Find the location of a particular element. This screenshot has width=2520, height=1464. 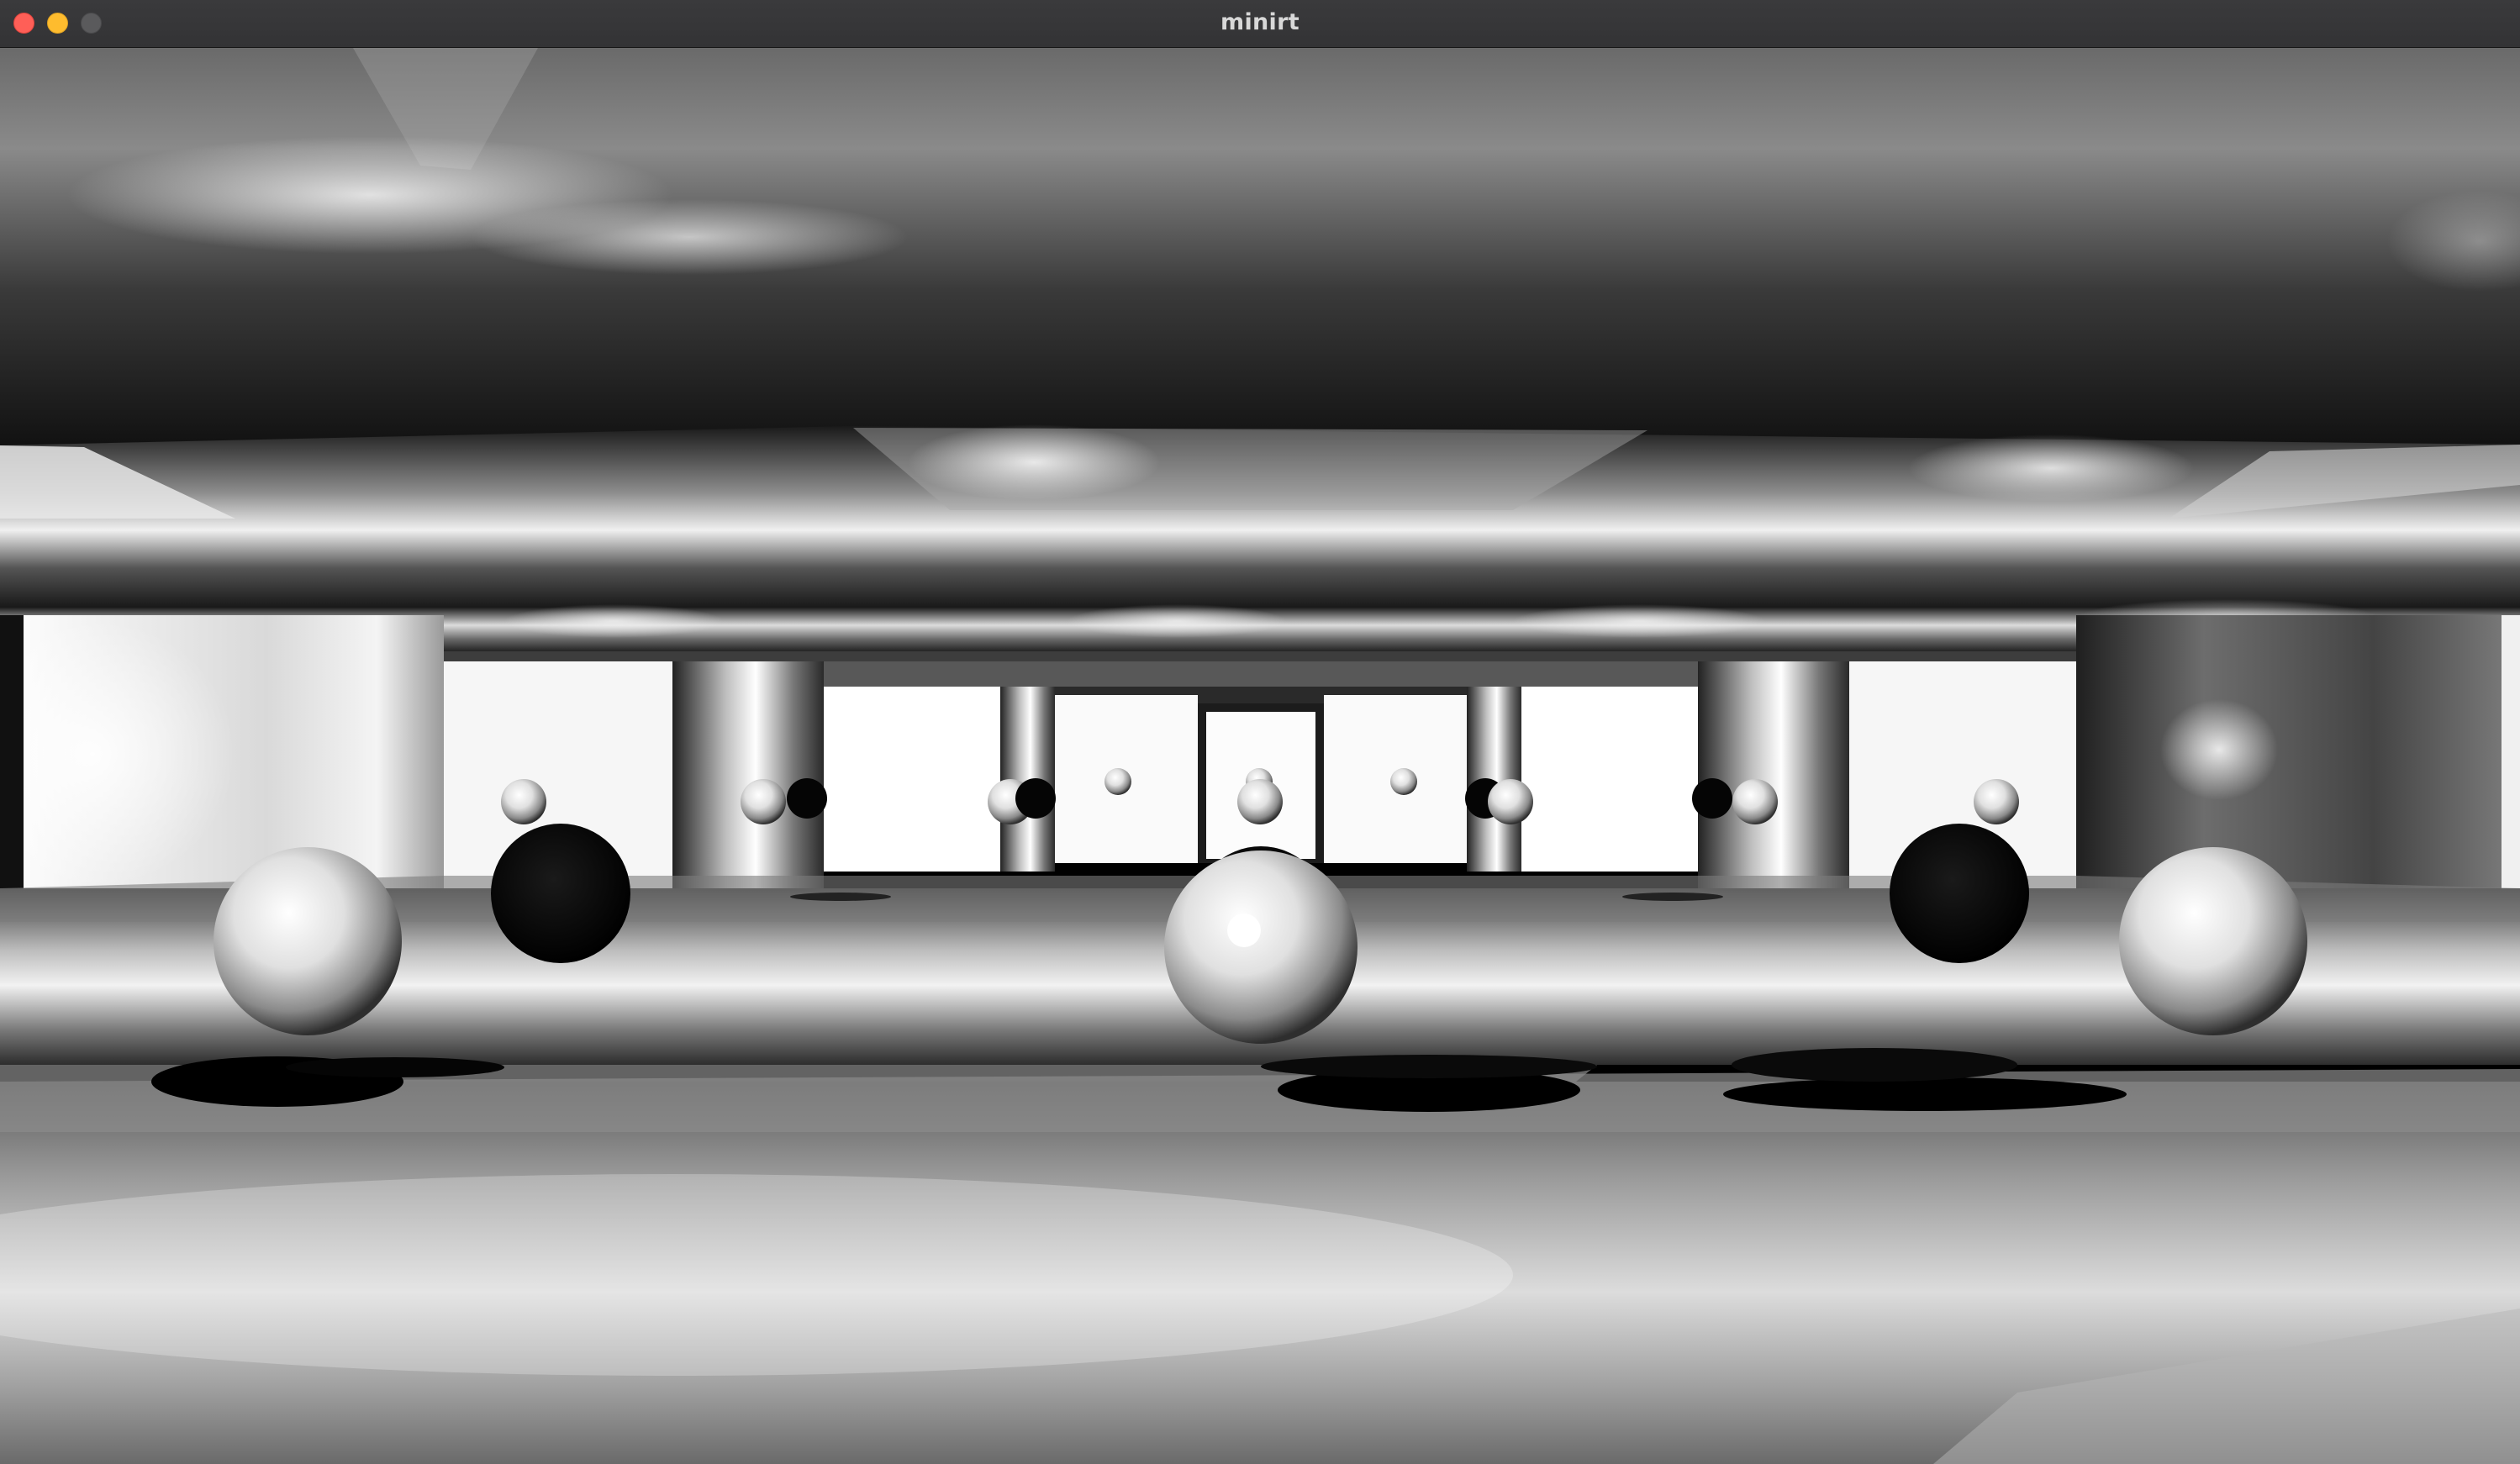

title-bar: minirt is located at coordinates (1260, 24).